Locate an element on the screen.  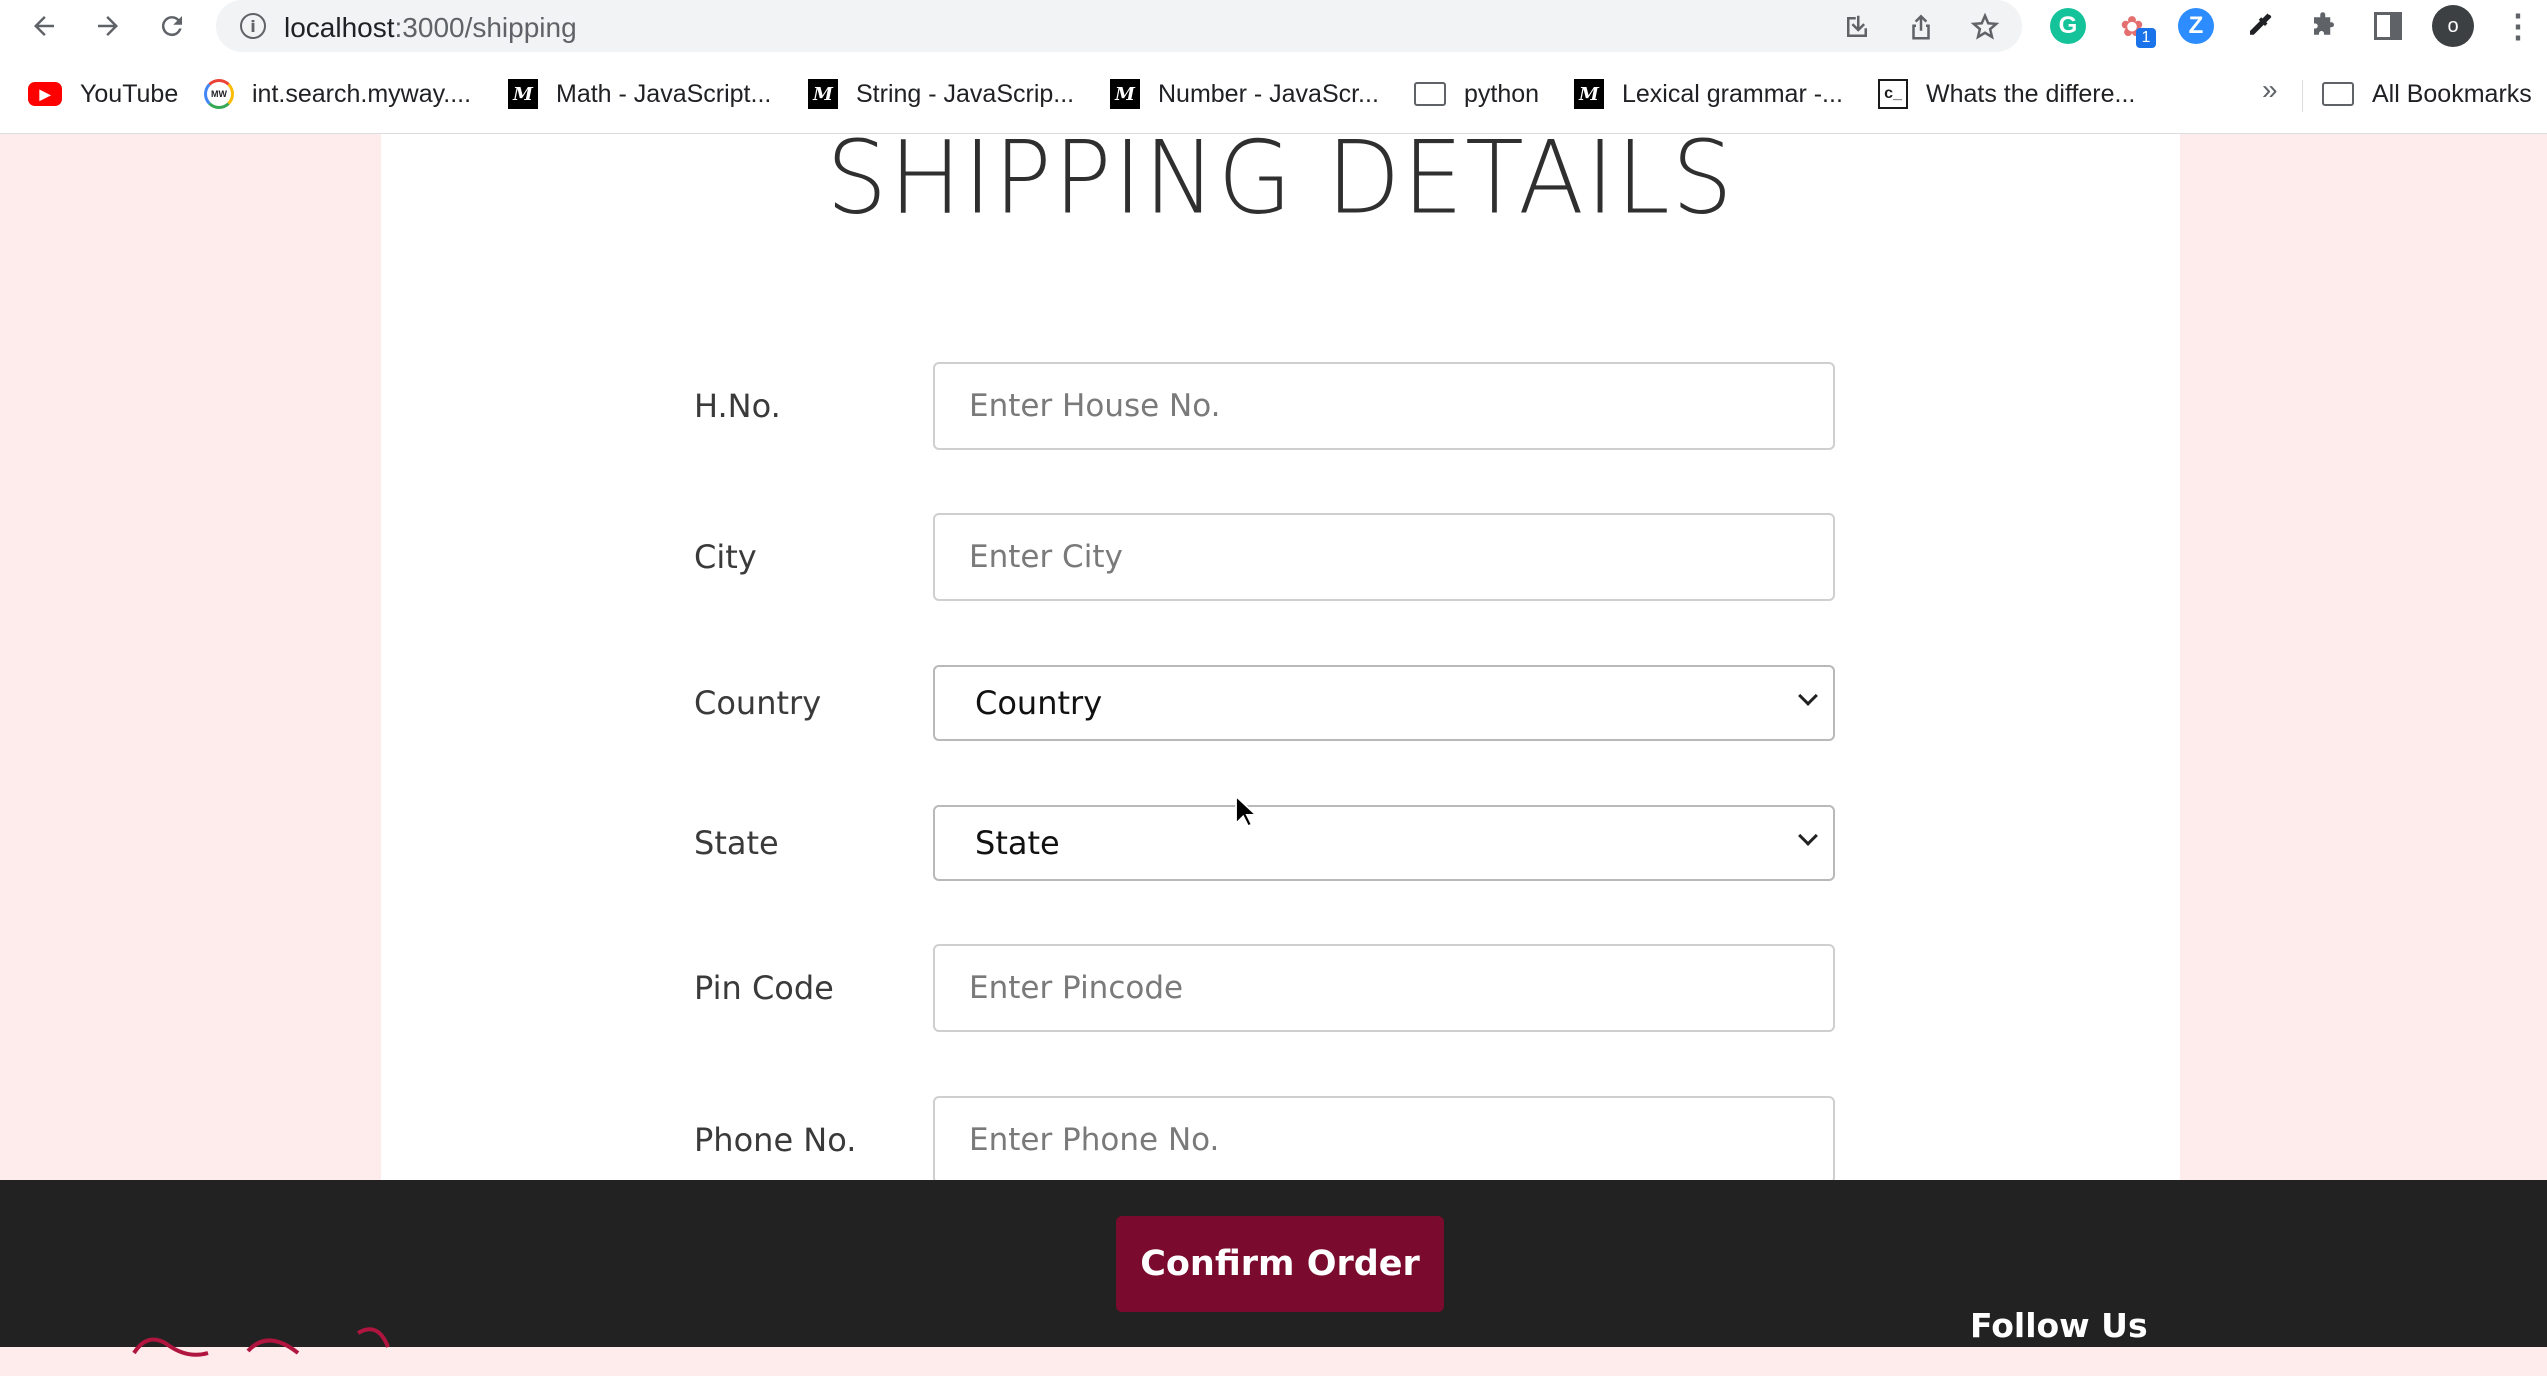
install-app-icon is located at coordinates (1857, 27).